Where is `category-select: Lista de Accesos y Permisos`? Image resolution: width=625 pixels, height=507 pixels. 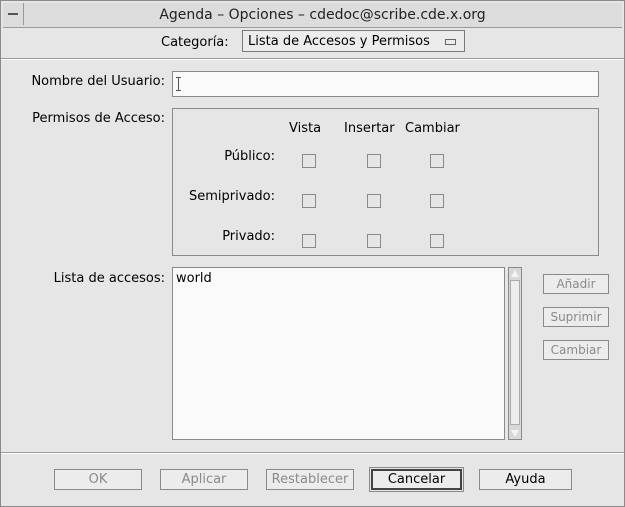
category-select: Lista de Accesos y Permisos is located at coordinates (353, 41).